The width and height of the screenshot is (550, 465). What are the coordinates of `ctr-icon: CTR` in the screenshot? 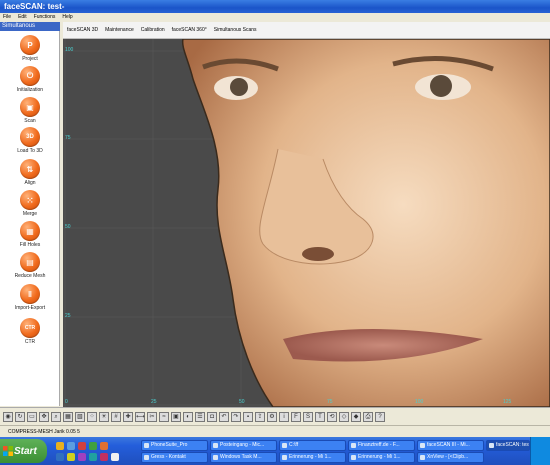 It's located at (30, 328).